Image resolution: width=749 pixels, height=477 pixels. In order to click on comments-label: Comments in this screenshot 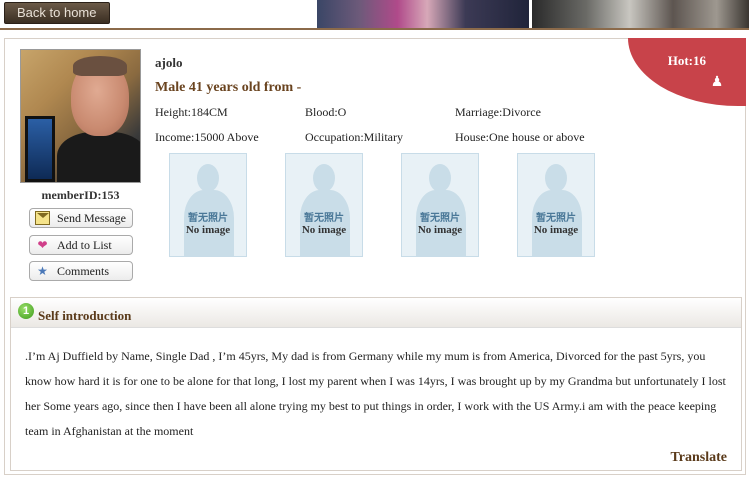, I will do `click(83, 271)`.